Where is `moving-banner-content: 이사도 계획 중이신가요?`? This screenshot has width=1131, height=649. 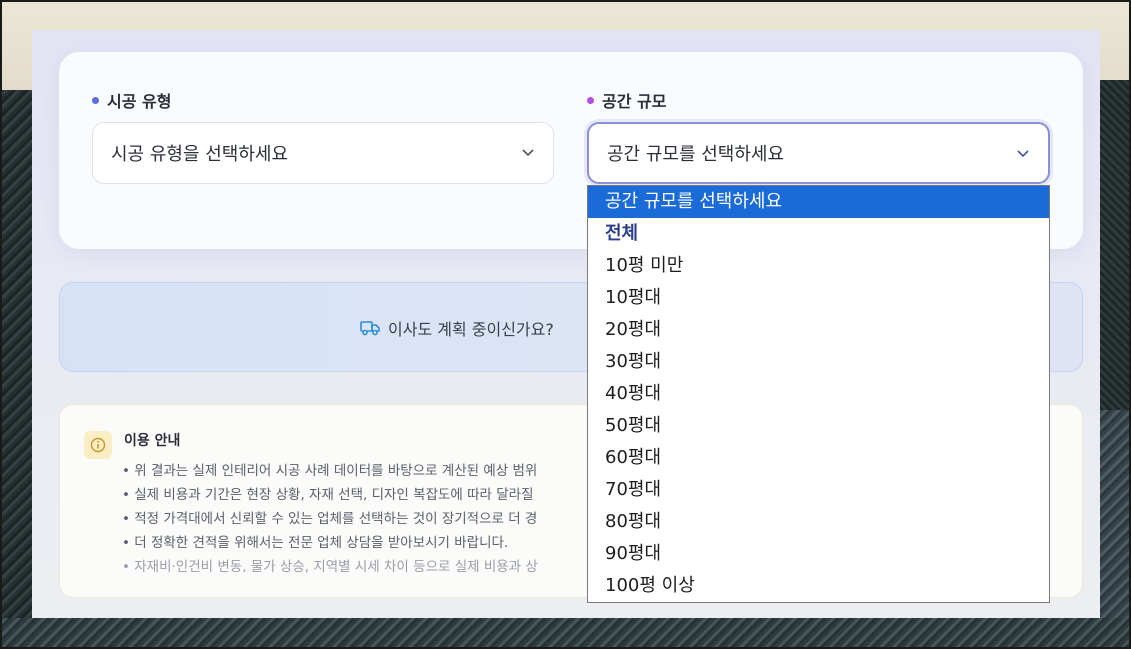 moving-banner-content: 이사도 계획 중이신가요? is located at coordinates (457, 328).